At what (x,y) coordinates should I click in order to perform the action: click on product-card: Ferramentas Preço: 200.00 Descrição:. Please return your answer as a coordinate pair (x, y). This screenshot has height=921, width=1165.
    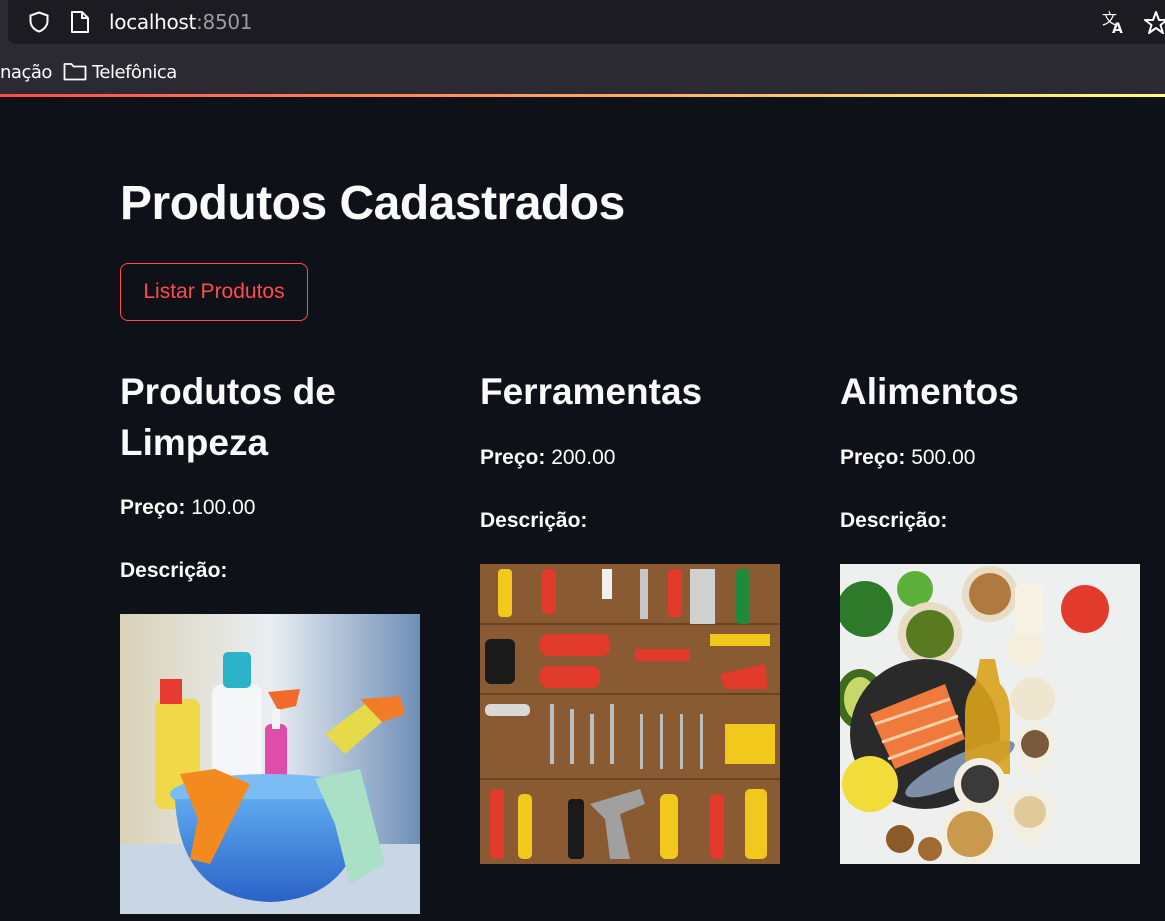
    Looking at the image, I should click on (630, 616).